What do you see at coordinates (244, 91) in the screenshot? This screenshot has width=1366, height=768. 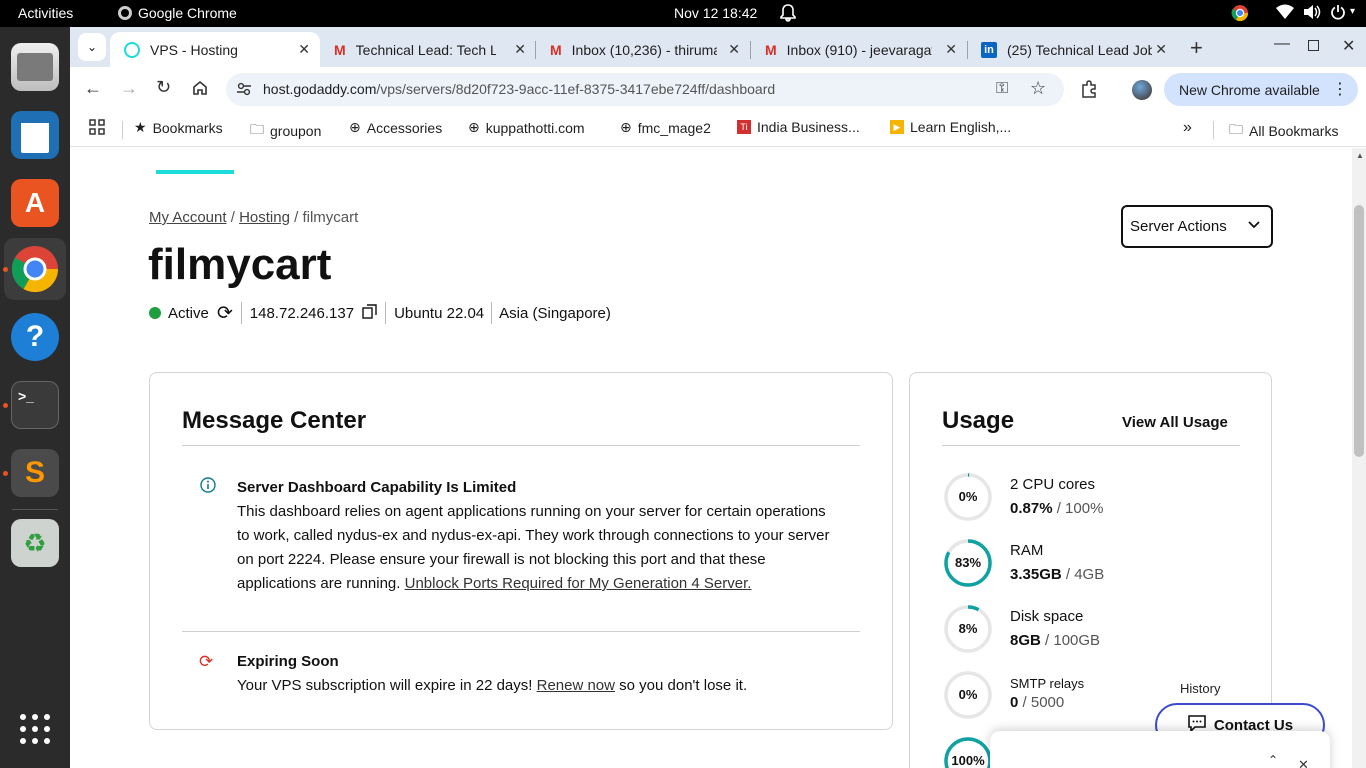 I see `site-info-icon` at bounding box center [244, 91].